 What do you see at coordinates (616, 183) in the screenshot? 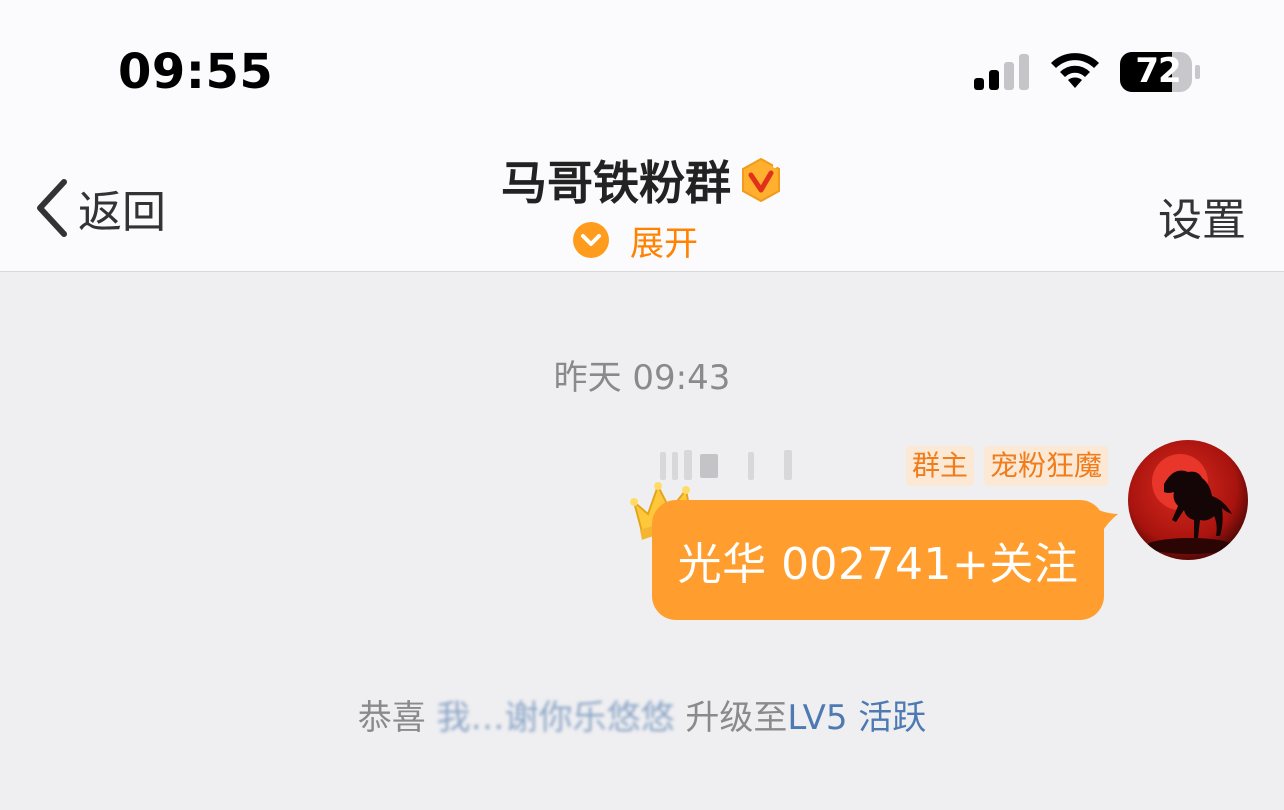
I see `page-title: 马哥铁粉群` at bounding box center [616, 183].